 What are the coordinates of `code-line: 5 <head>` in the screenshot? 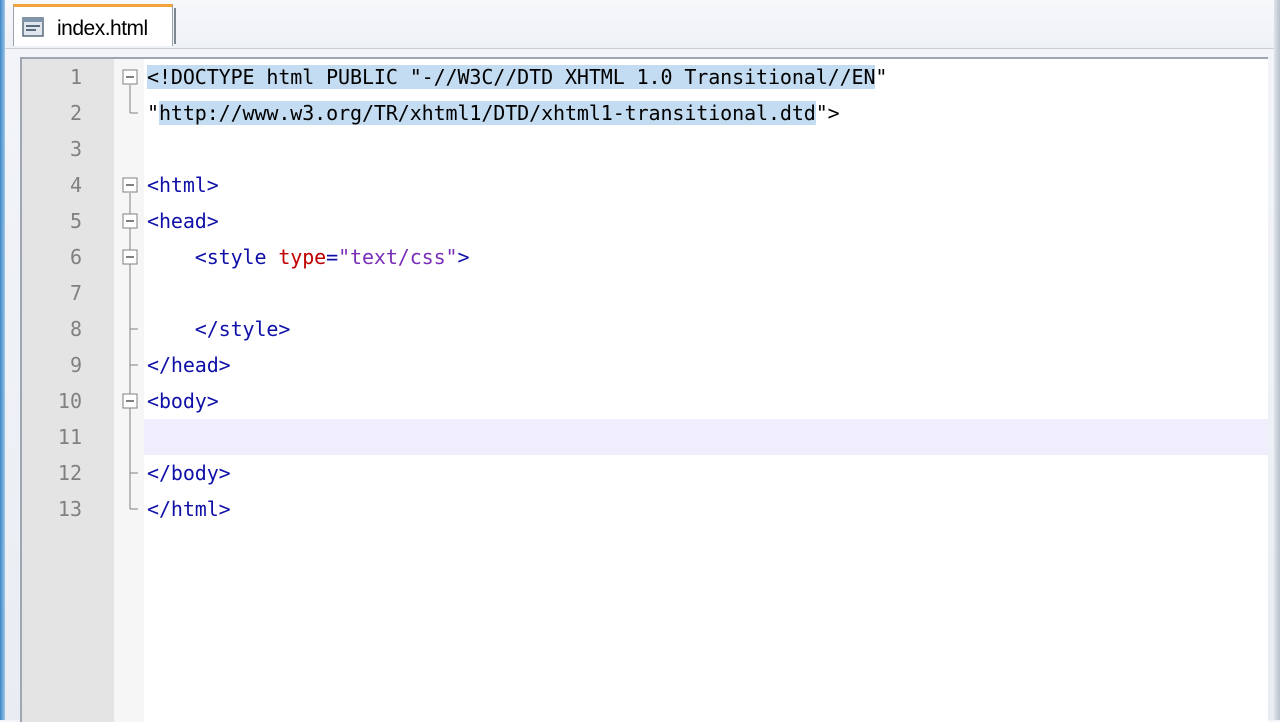 It's located at (645, 221).